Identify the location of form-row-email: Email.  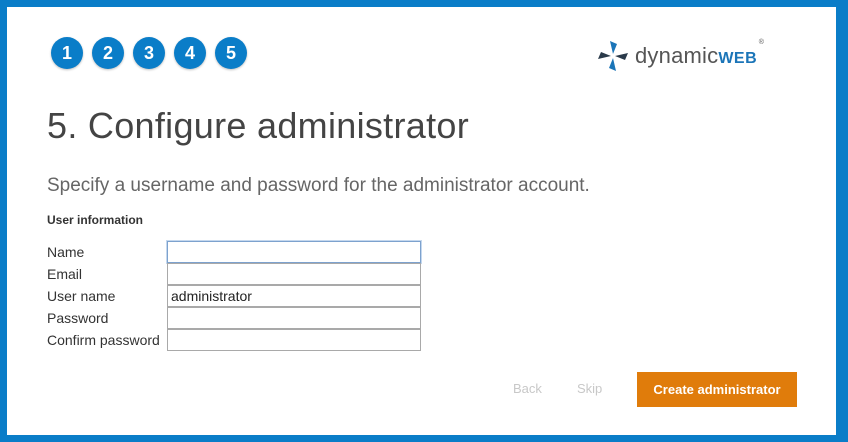
(237, 274).